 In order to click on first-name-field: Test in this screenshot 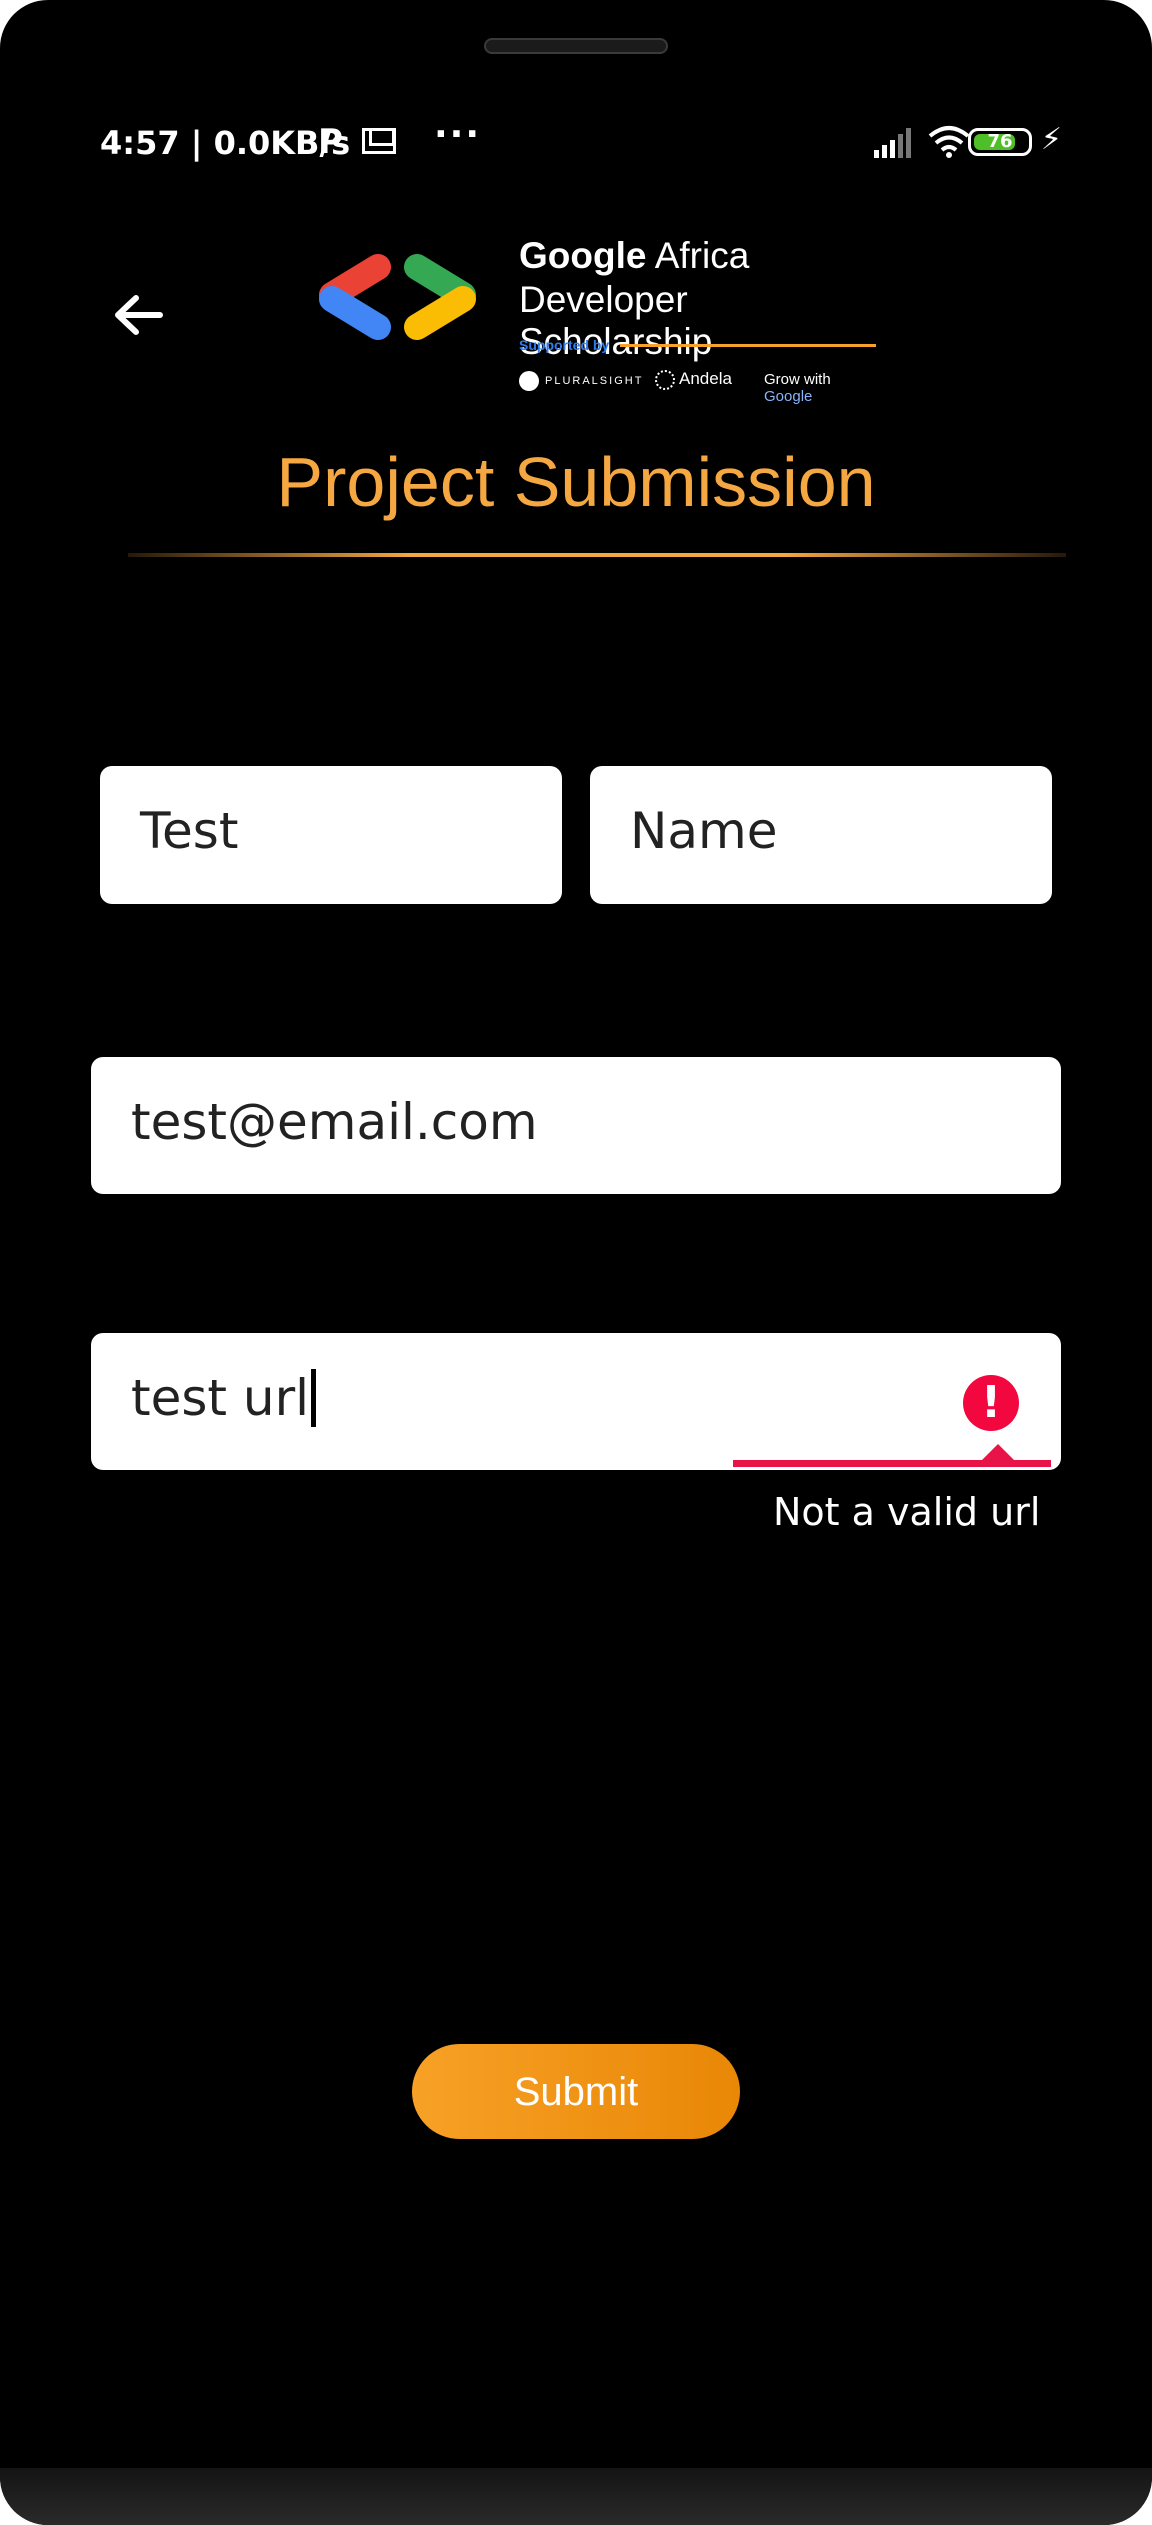, I will do `click(331, 835)`.